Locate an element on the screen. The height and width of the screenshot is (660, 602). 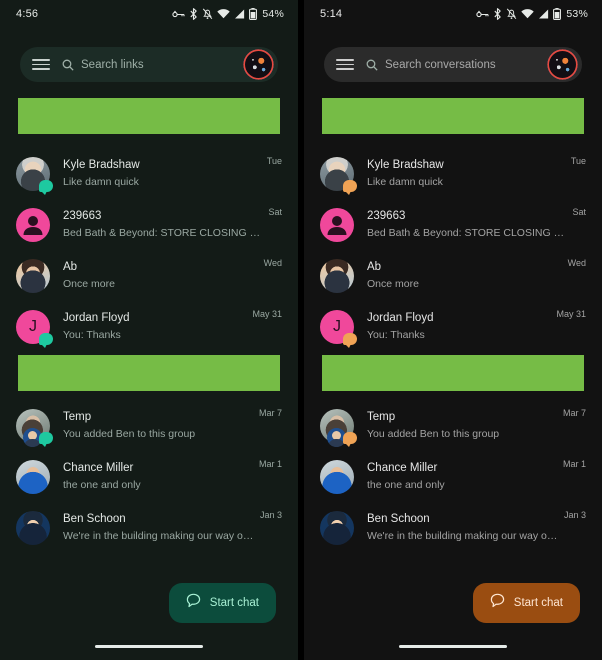
status-bar: 5:14 53% is located at coordinates (453, 14).